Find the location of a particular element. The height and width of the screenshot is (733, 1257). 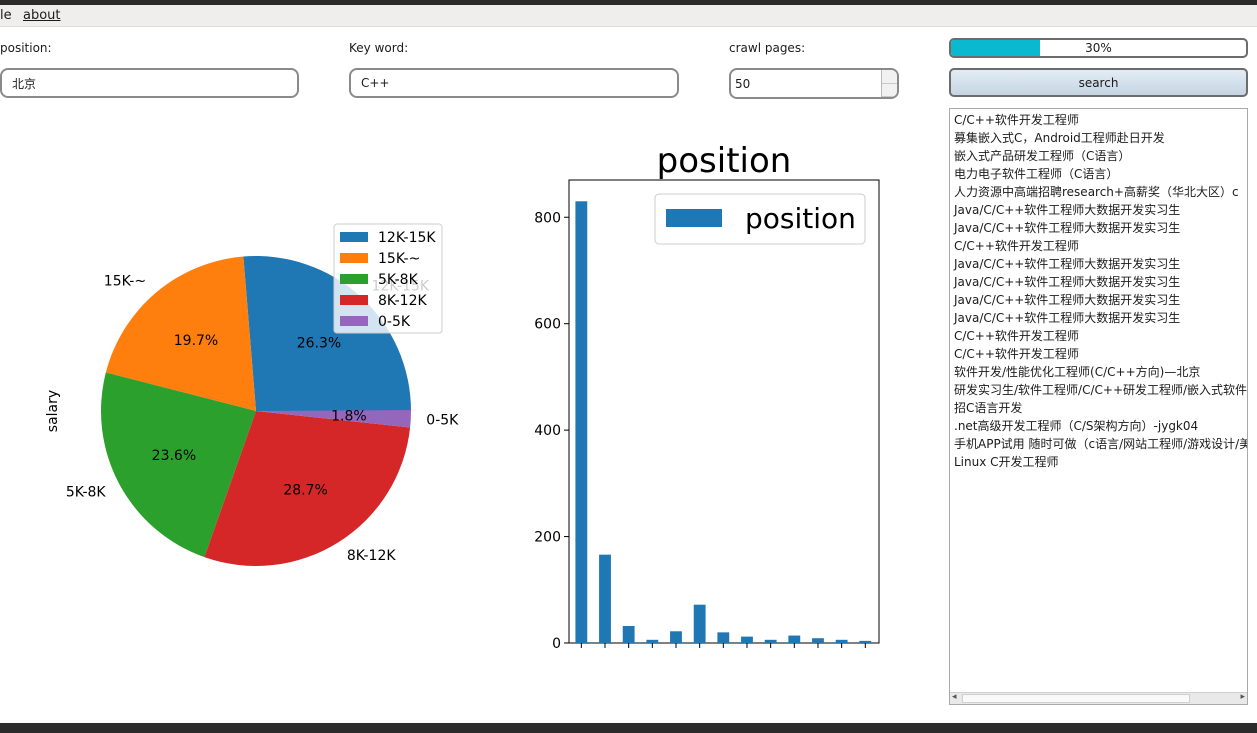

y-tick-label: 800 is located at coordinates (547, 218).